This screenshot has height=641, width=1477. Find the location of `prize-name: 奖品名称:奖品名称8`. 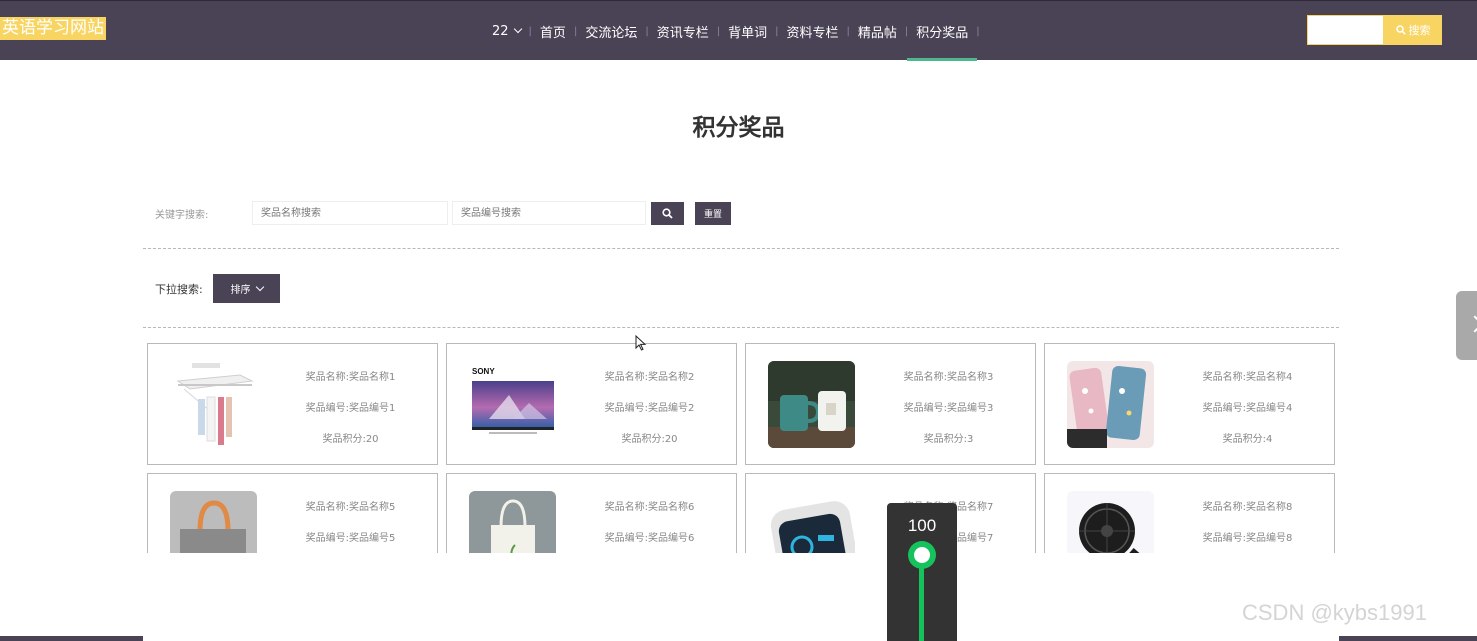

prize-name: 奖品名称:奖品名称8 is located at coordinates (1247, 507).